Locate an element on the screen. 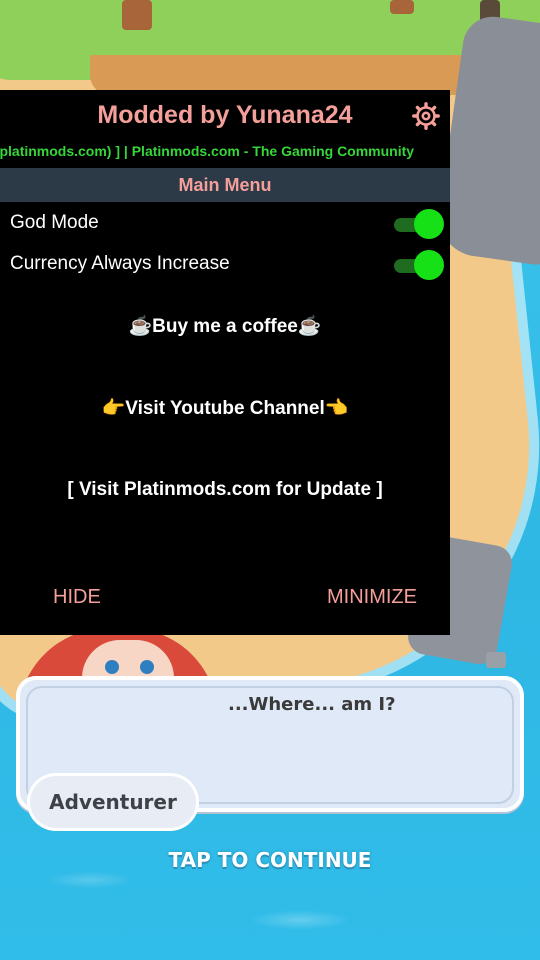 Image resolution: width=540 pixels, height=960 pixels. dialog-text: ...Where... am I? is located at coordinates (312, 704).